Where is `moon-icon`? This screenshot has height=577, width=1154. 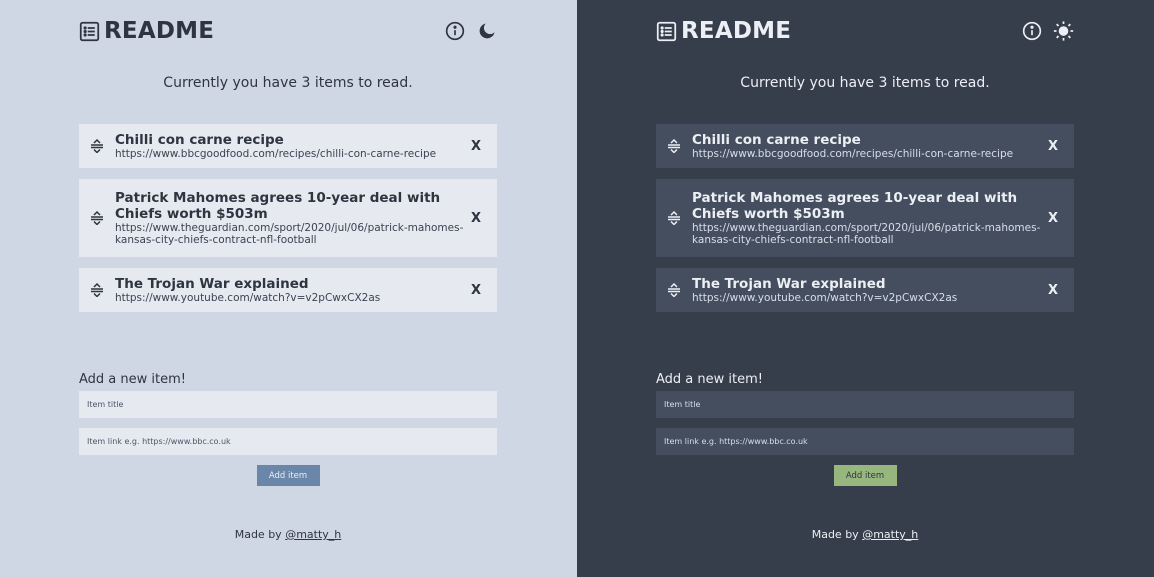
moon-icon is located at coordinates (486, 31).